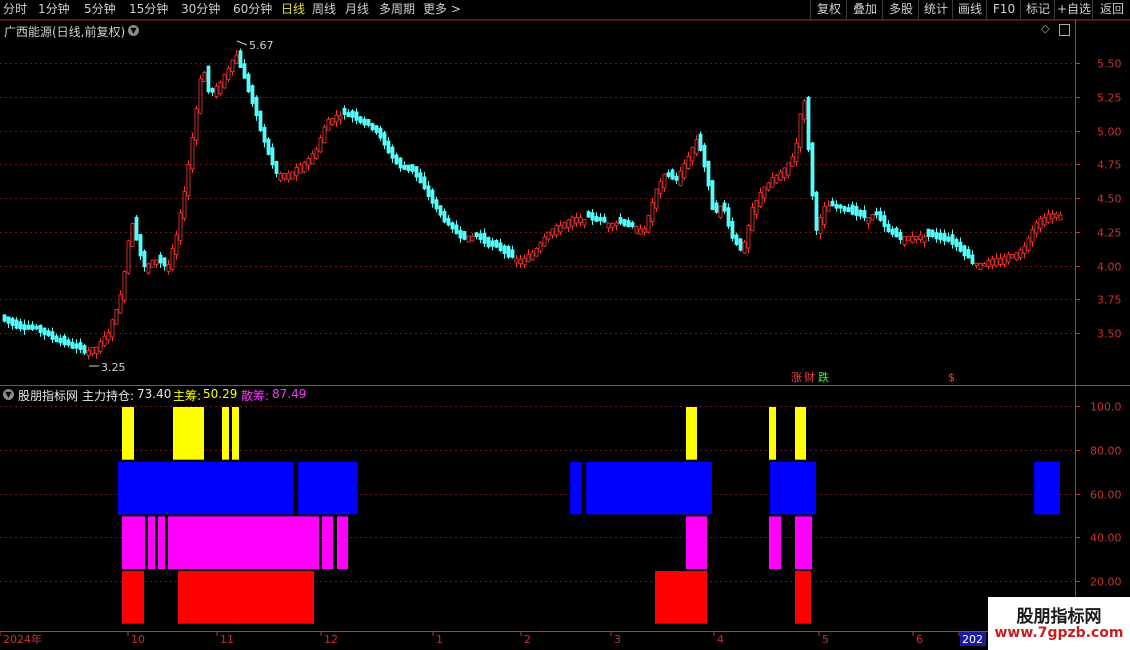  What do you see at coordinates (617, 639) in the screenshot?
I see `time-axis-label: 3` at bounding box center [617, 639].